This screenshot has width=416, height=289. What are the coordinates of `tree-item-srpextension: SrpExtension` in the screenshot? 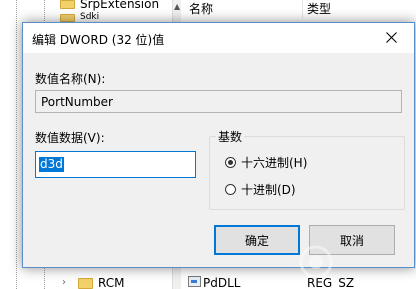 It's located at (119, 5).